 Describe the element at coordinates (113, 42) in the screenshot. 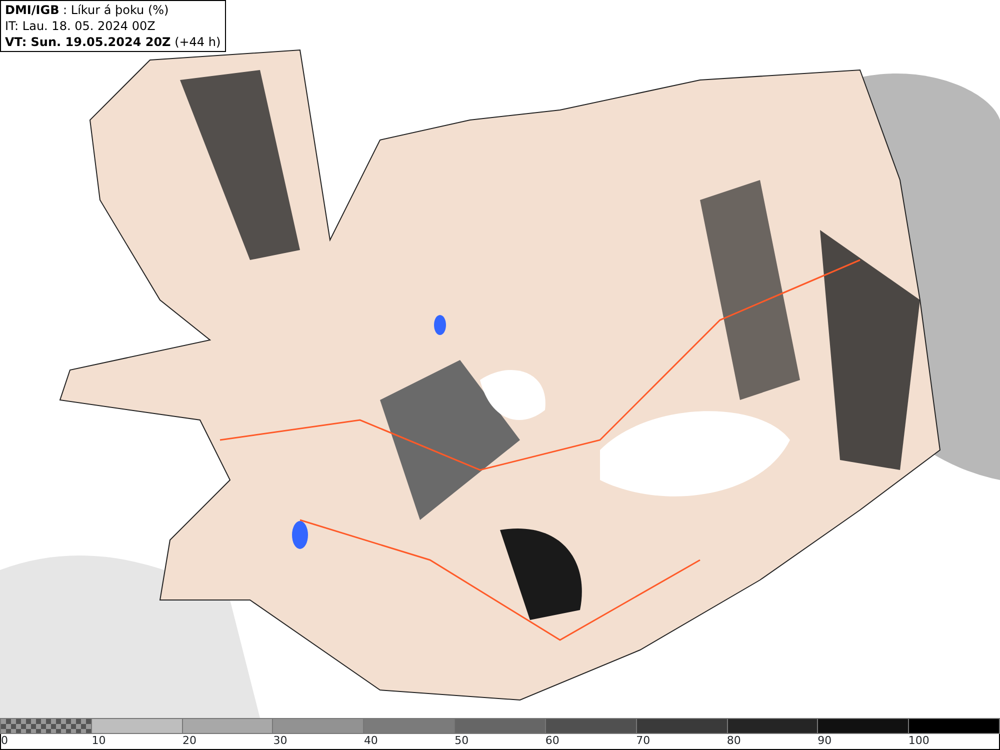

I see `info-text: VT: Sun. 19.05.2024 20Z (+44 h)` at that location.